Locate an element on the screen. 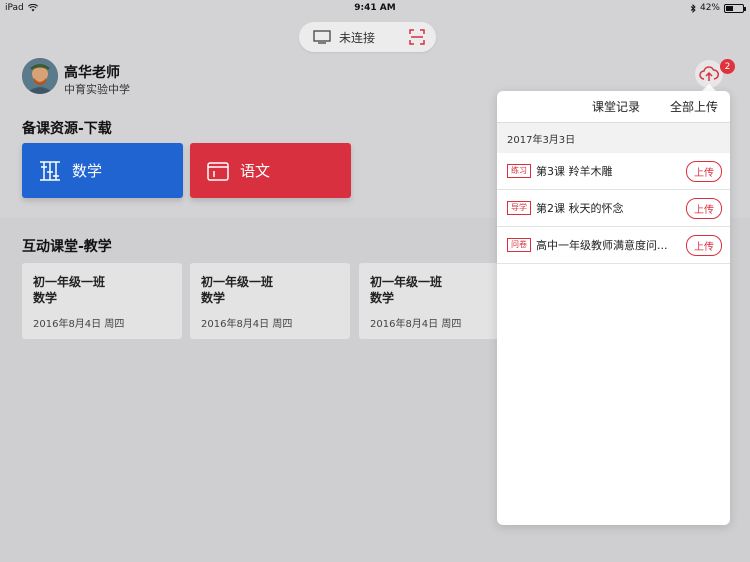 This screenshot has height=562, width=750. avatar-image is located at coordinates (40, 76).